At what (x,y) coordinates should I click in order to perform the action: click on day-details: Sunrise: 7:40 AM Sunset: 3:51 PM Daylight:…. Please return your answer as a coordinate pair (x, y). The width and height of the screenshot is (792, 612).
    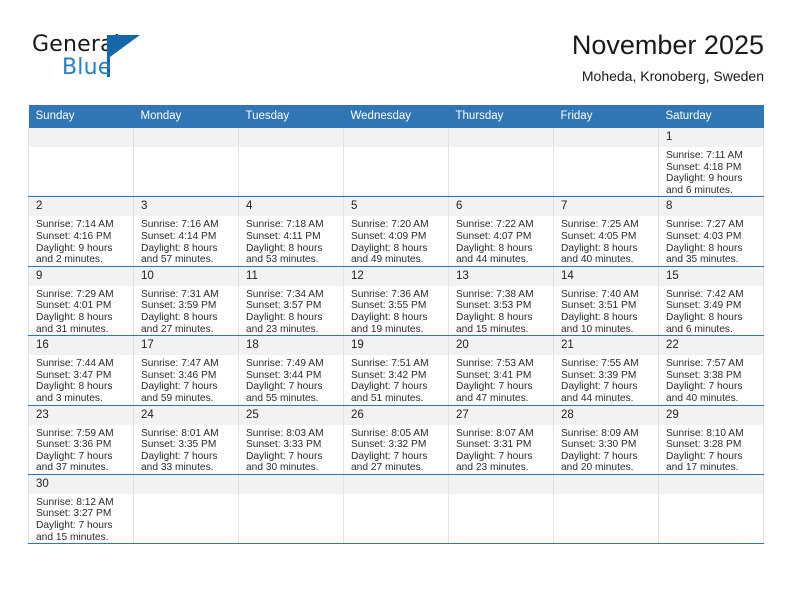
    Looking at the image, I should click on (606, 310).